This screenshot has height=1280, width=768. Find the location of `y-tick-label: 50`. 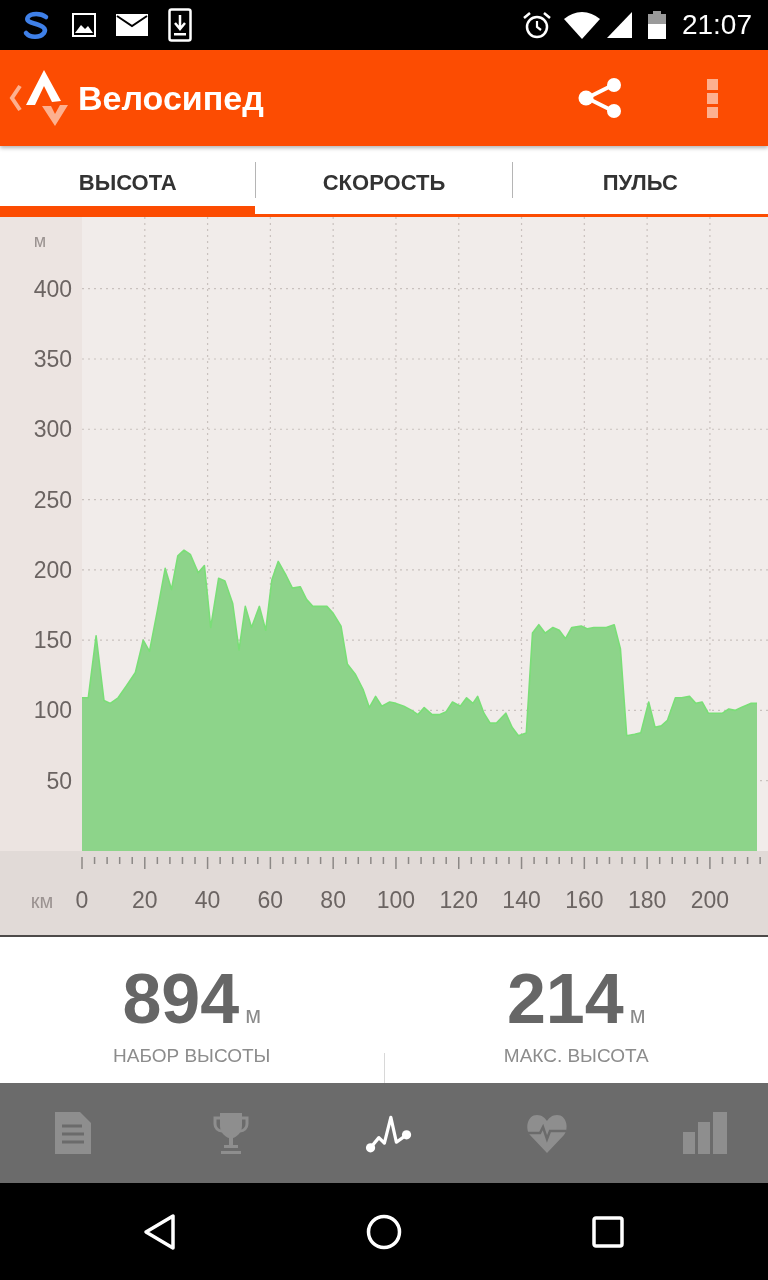

y-tick-label: 50 is located at coordinates (59, 780).